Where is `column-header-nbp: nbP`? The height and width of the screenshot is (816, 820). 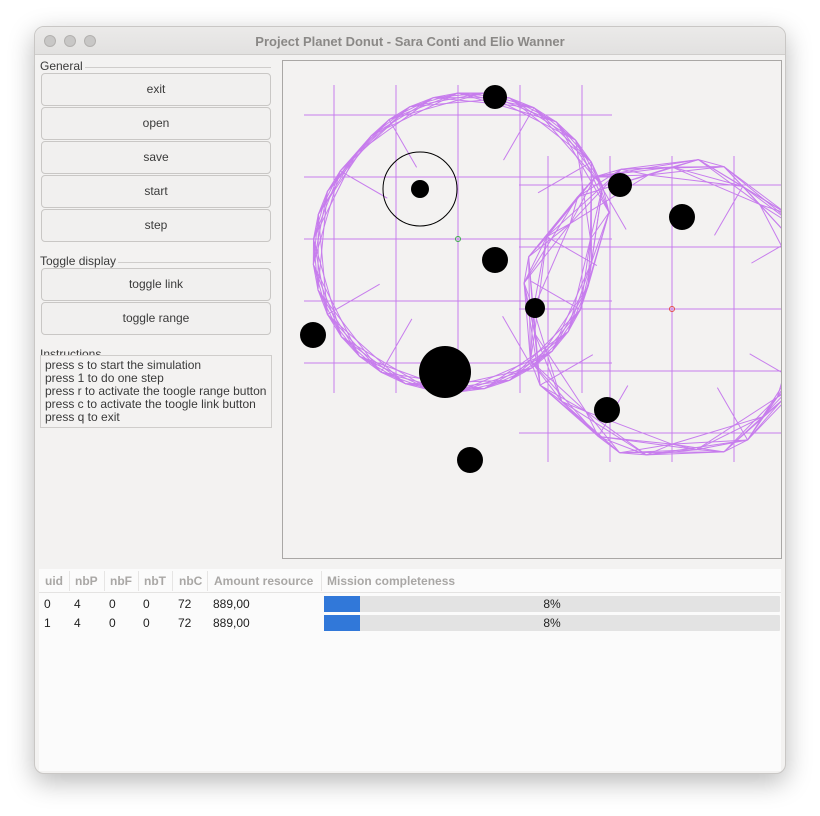
column-header-nbp: nbP is located at coordinates (86, 581).